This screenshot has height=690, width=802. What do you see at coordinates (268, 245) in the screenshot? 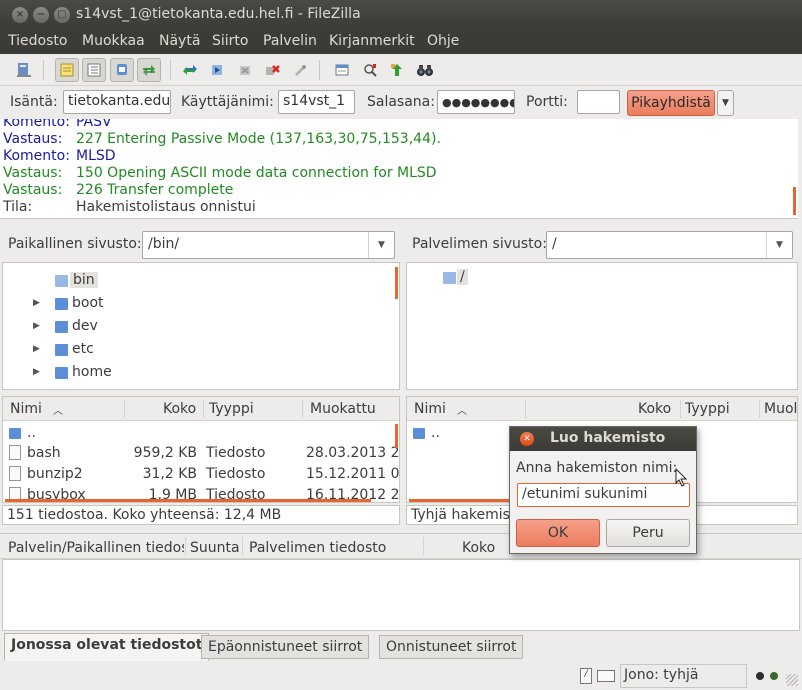
I see `local-path-combobox: /bin/ ▼` at bounding box center [268, 245].